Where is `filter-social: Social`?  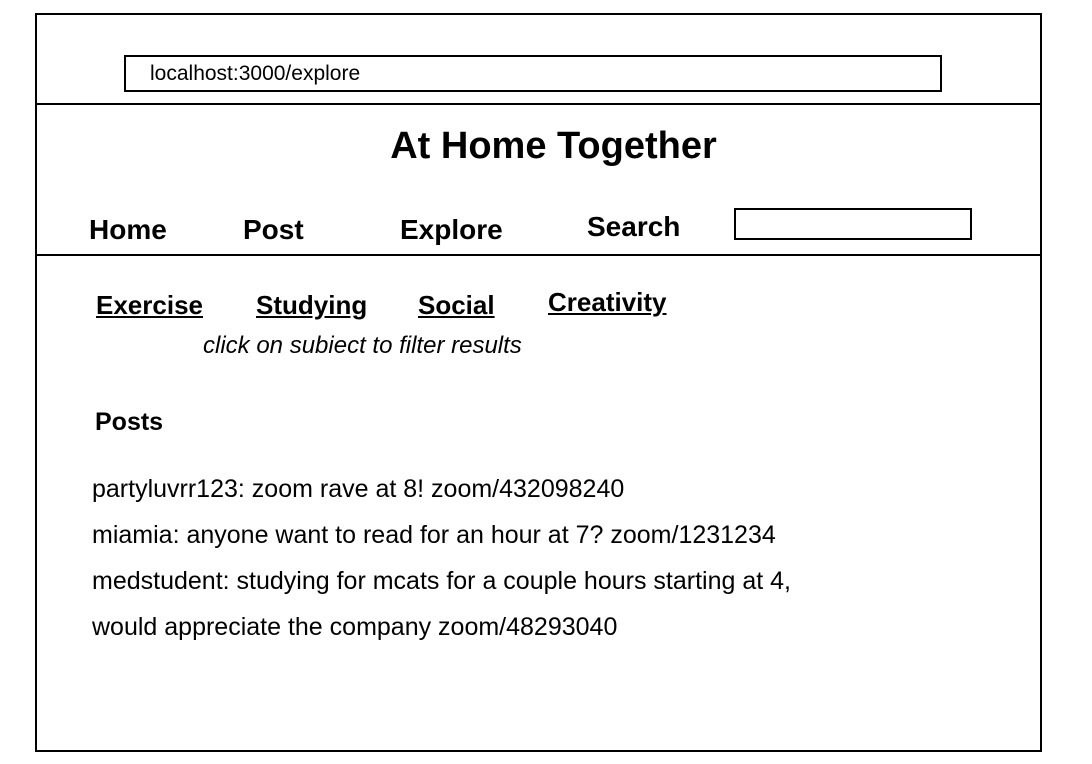
filter-social: Social is located at coordinates (456, 305).